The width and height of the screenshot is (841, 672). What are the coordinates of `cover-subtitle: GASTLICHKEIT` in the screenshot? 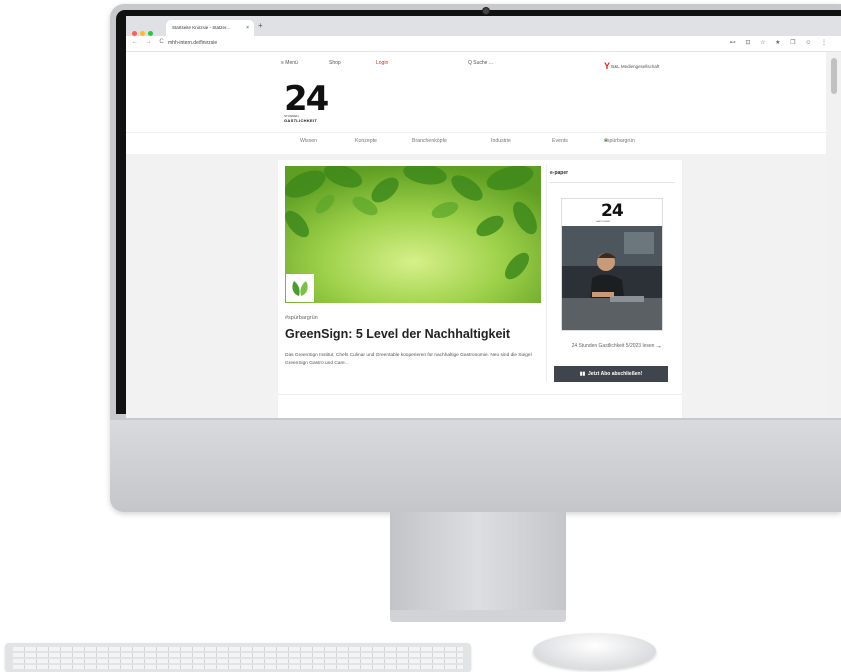 It's located at (603, 222).